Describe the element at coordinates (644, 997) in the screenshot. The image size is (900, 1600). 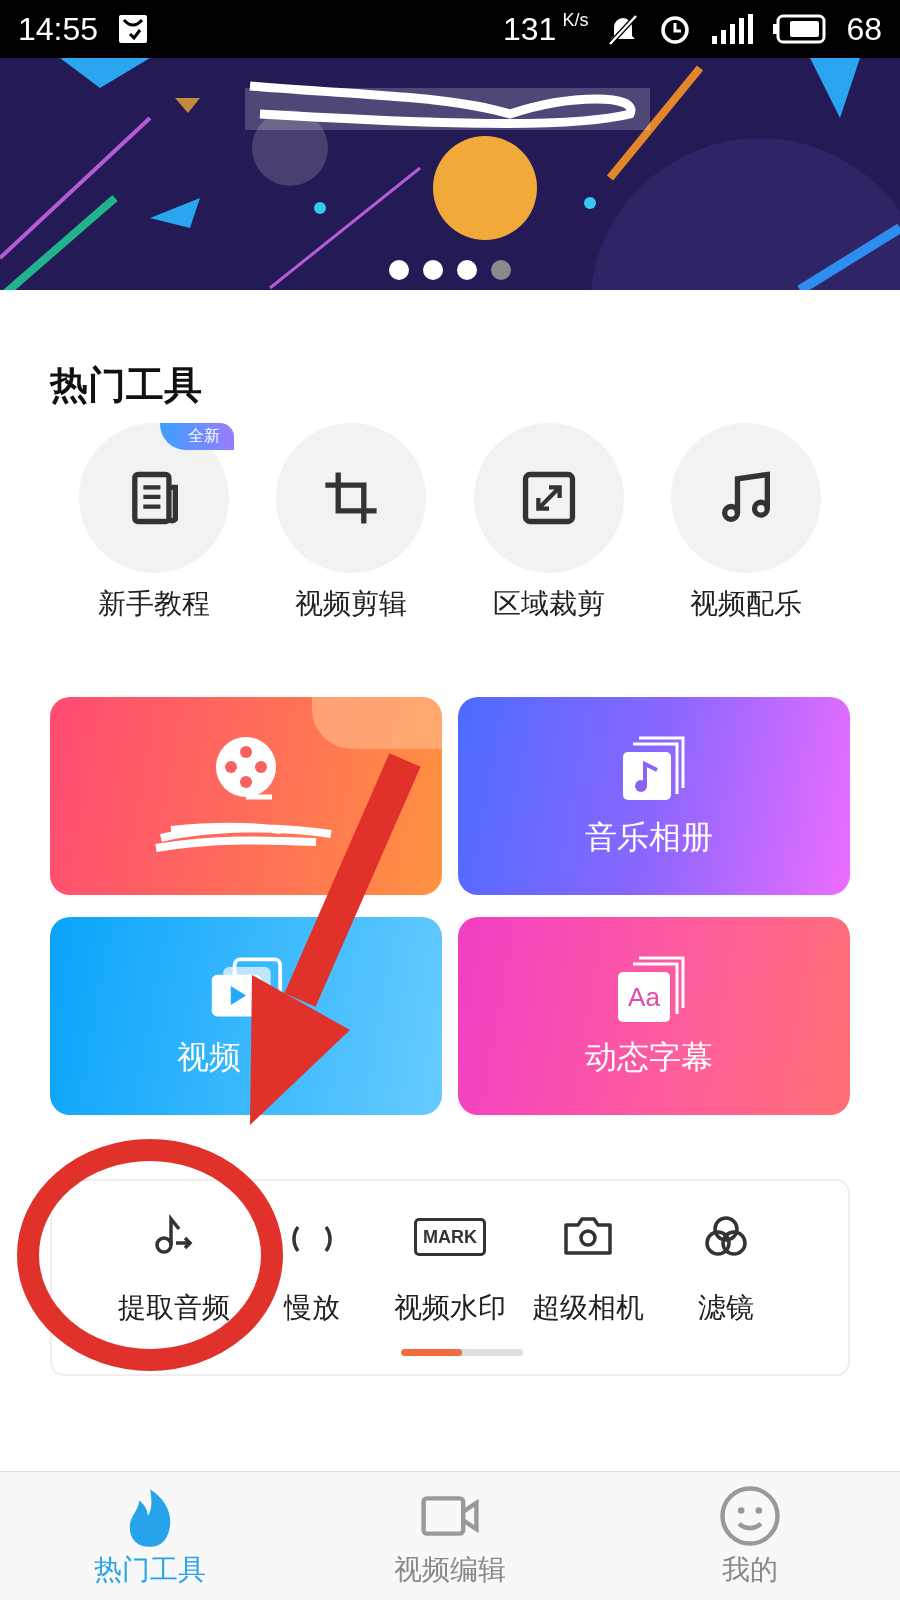
I see `text-icon: Aa` at that location.